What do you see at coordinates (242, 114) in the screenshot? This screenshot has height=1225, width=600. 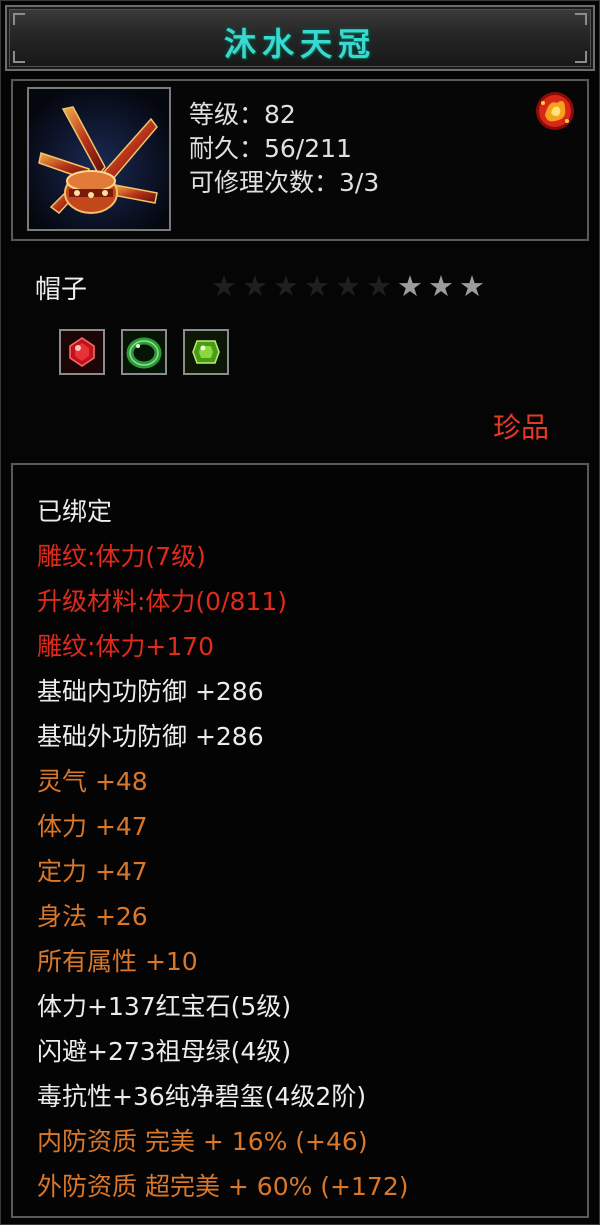 I see `item-level: 等级：82` at bounding box center [242, 114].